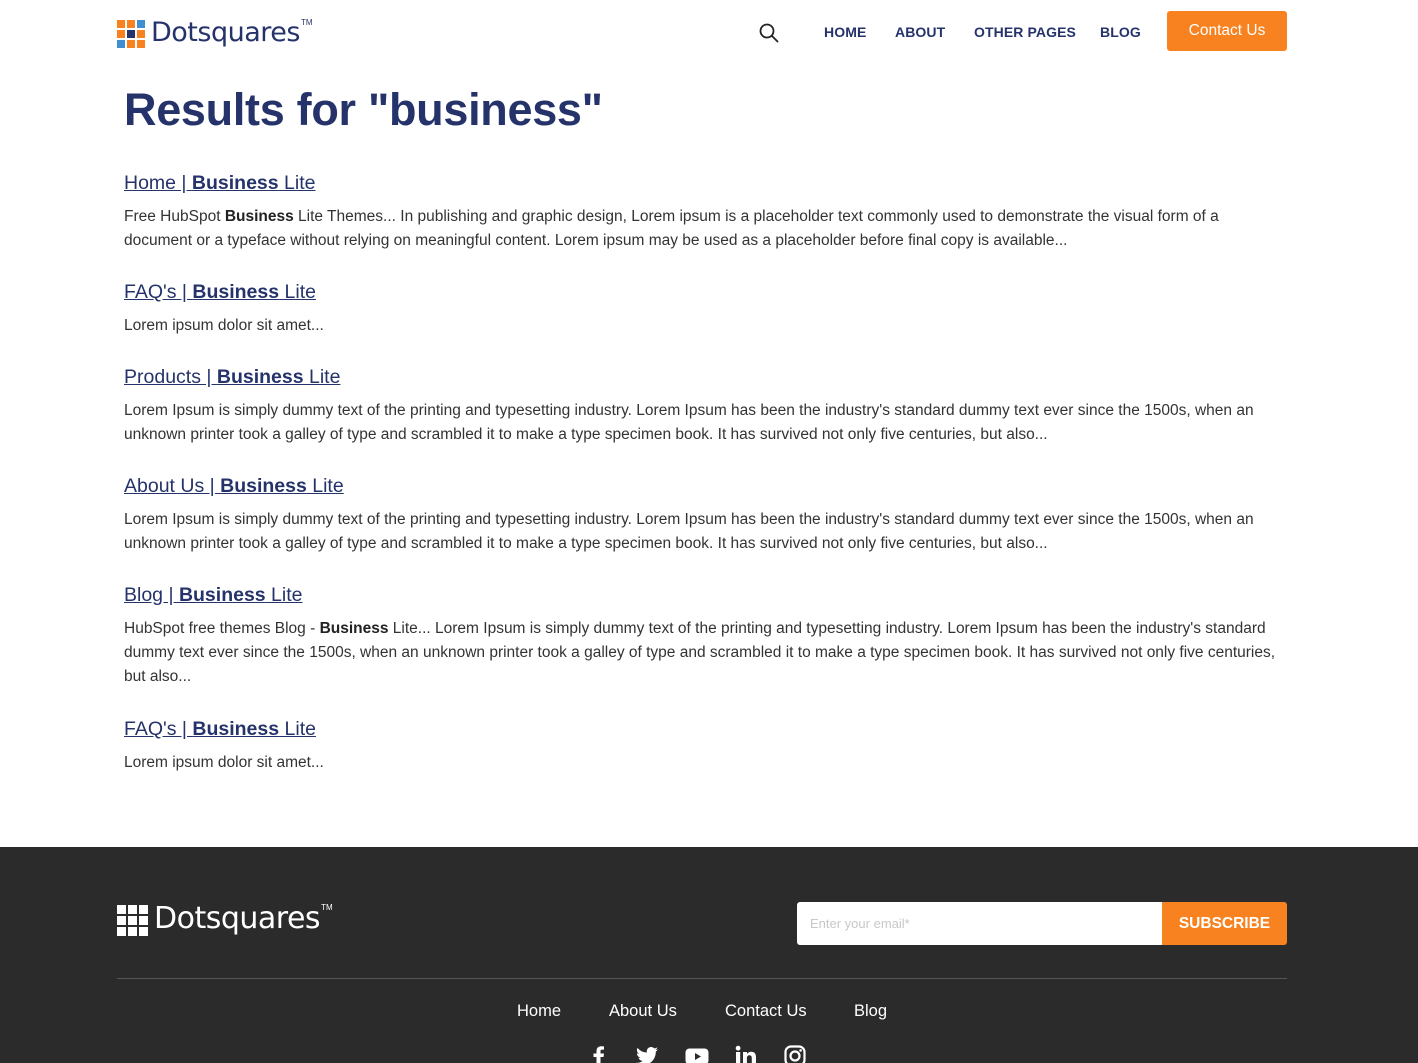 The height and width of the screenshot is (1063, 1418). What do you see at coordinates (1227, 31) in the screenshot?
I see `contact-us-button: Contact Us` at bounding box center [1227, 31].